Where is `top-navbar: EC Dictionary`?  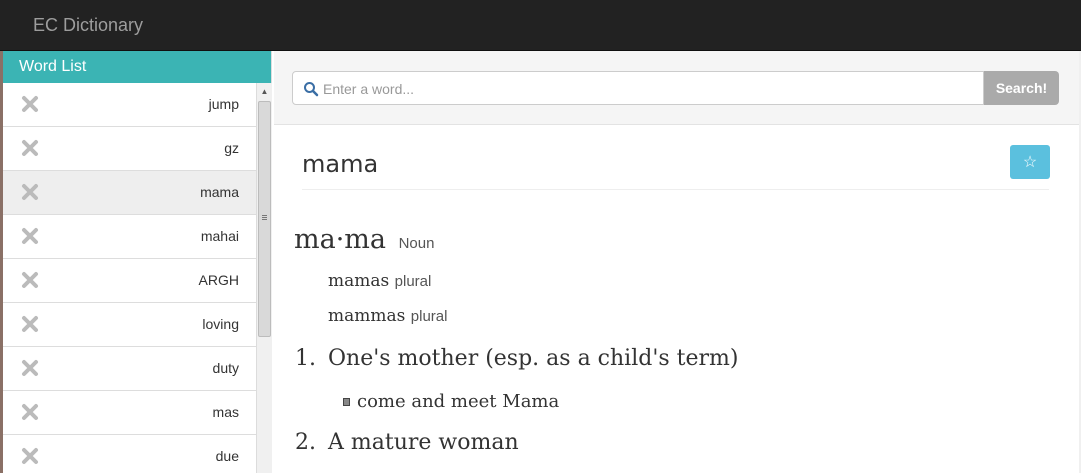 top-navbar: EC Dictionary is located at coordinates (540, 25).